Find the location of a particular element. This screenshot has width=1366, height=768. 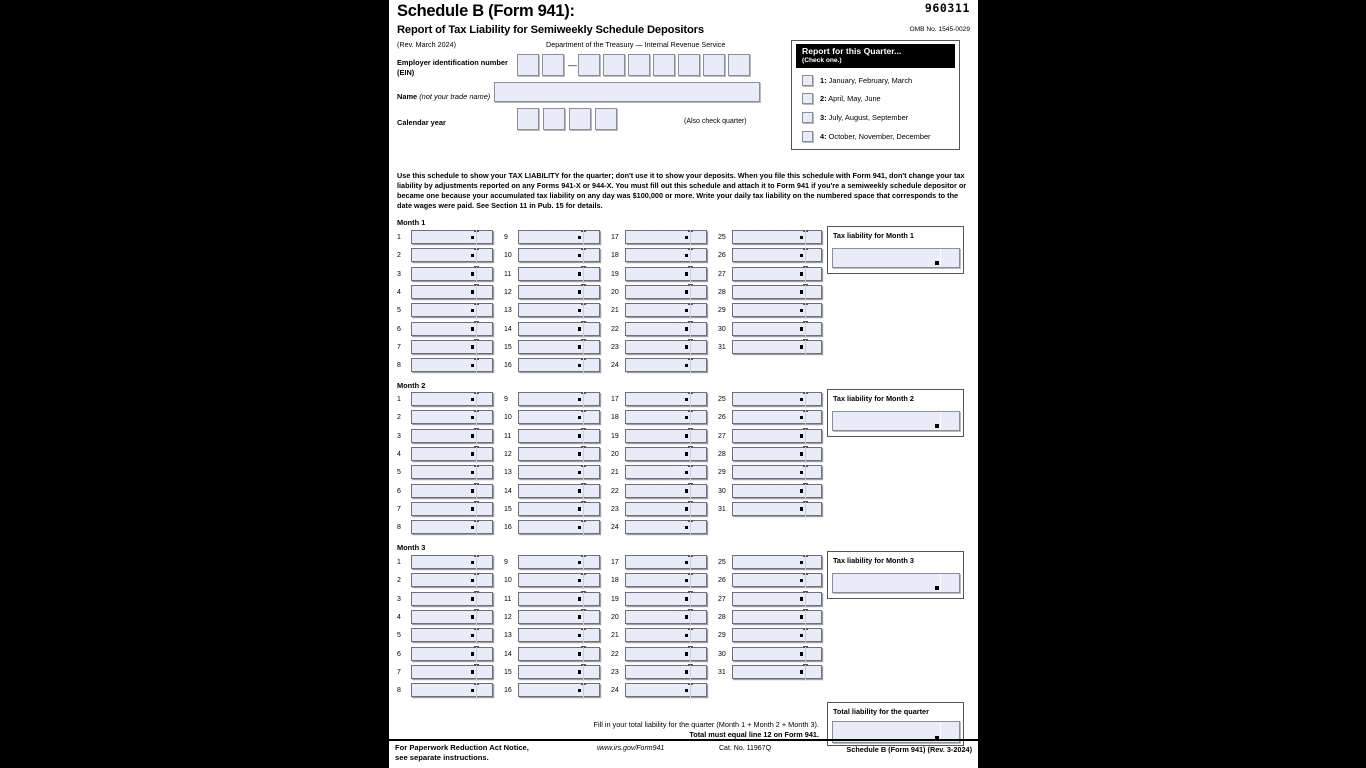

quarter-option-1: 1: January, February, March is located at coordinates (857, 81).